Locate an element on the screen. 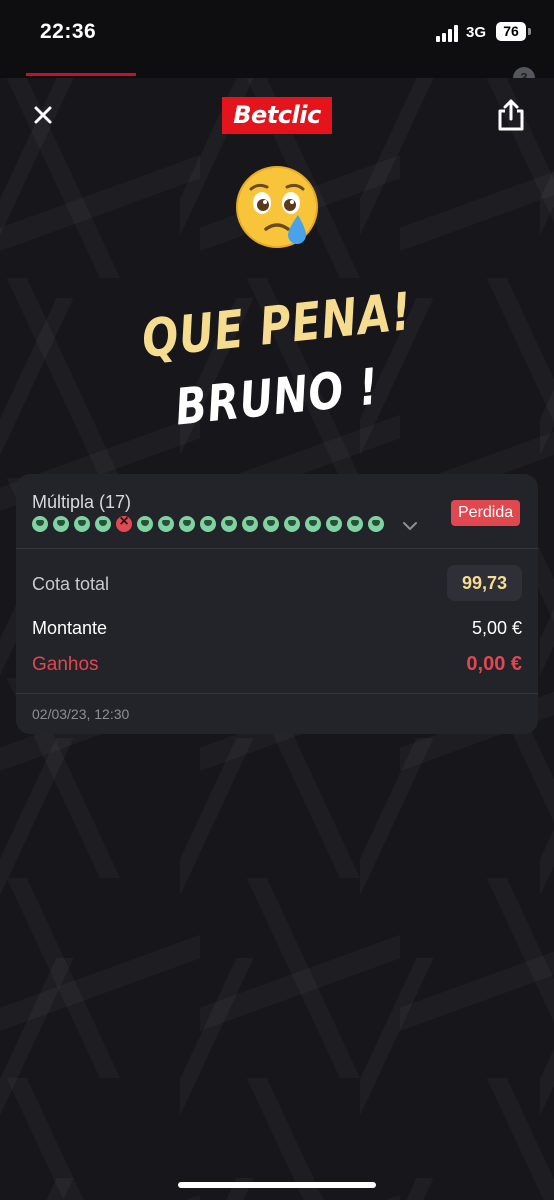 The width and height of the screenshot is (554, 1200). signal-icon is located at coordinates (449, 33).